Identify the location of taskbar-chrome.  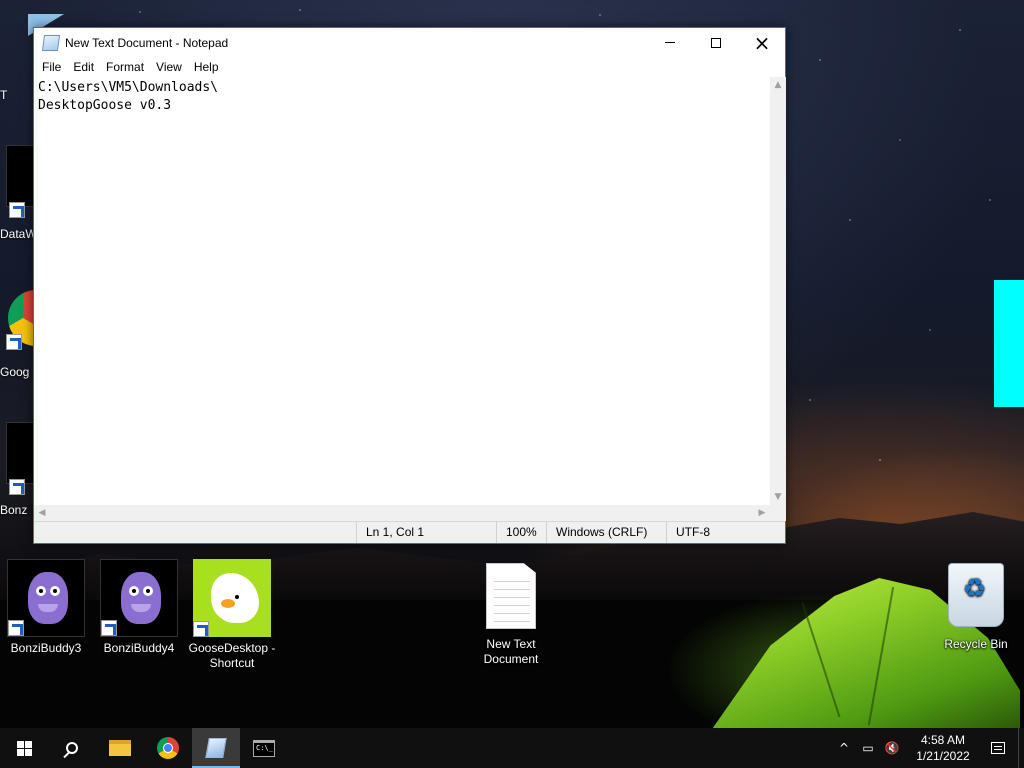
(168, 748).